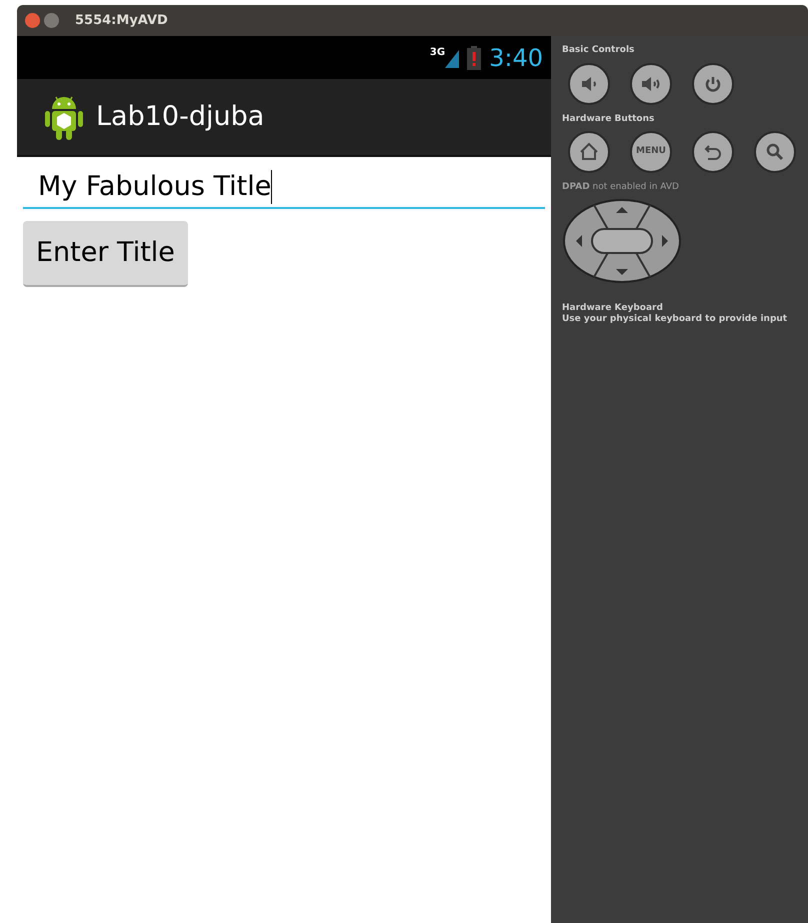 This screenshot has height=923, width=808. I want to click on network-label: 3G, so click(438, 53).